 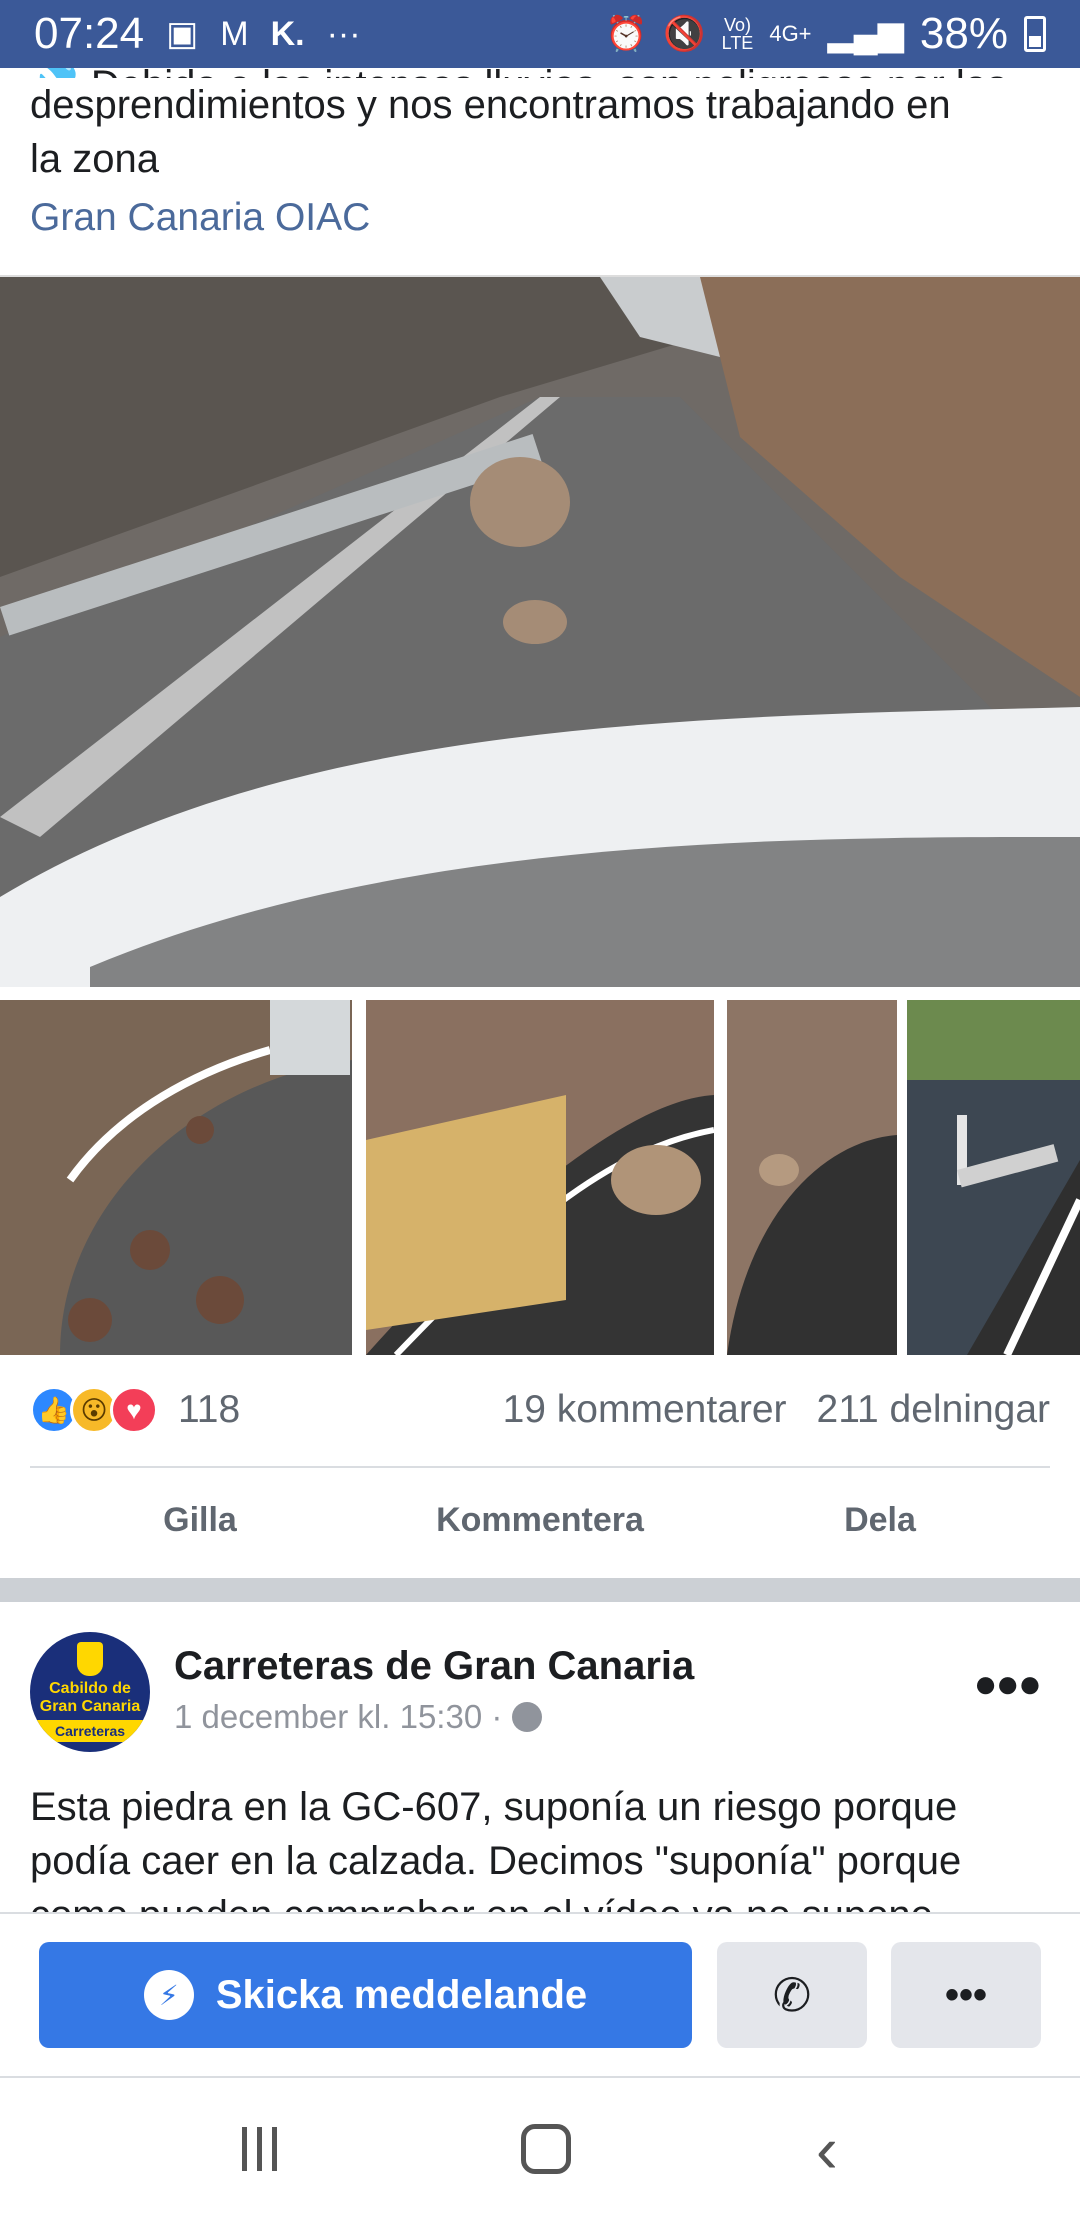 What do you see at coordinates (287, 33) in the screenshot?
I see `k-icon: K.` at bounding box center [287, 33].